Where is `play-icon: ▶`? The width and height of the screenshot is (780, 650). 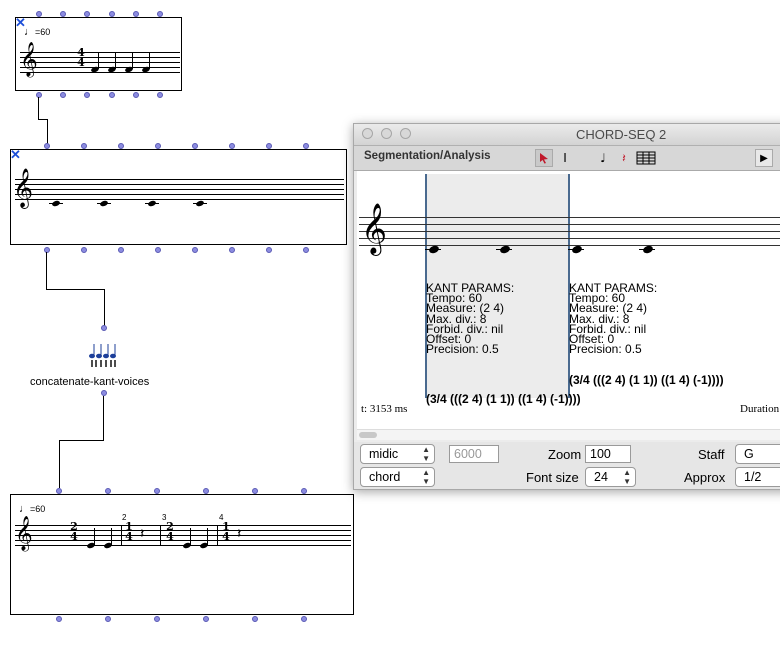 play-icon: ▶ is located at coordinates (764, 158).